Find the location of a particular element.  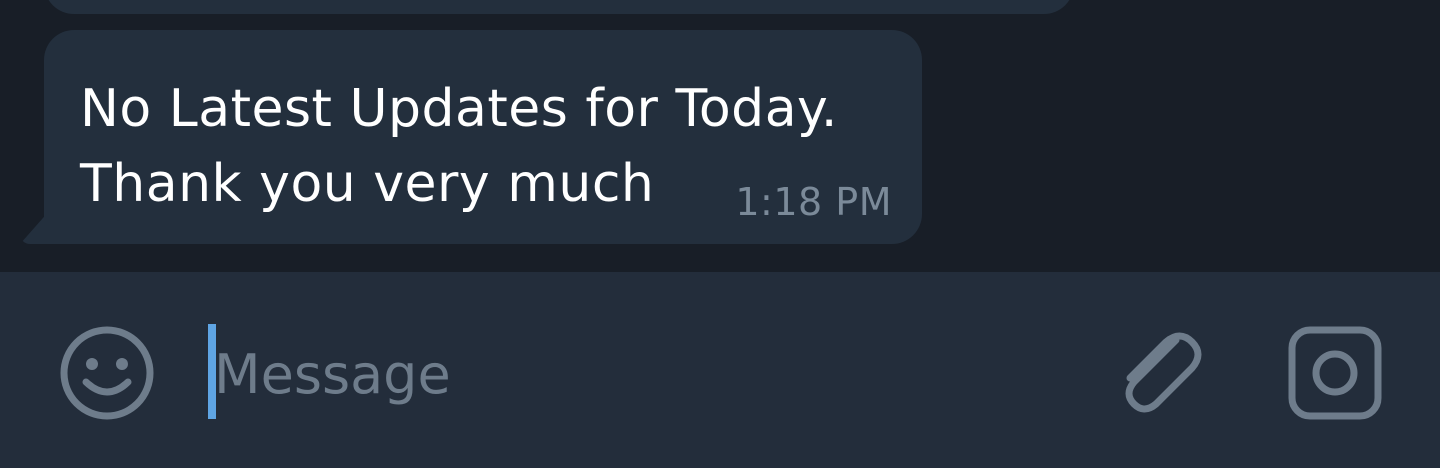

message-timestamp: 1:18 PM is located at coordinates (813, 202).